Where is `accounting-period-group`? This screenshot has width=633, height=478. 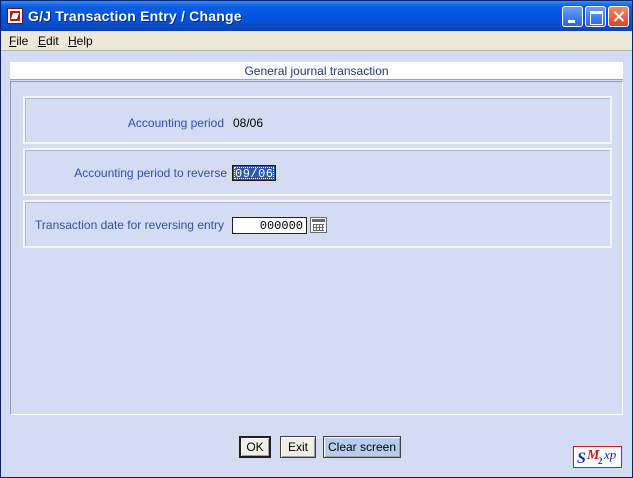 accounting-period-group is located at coordinates (317, 120).